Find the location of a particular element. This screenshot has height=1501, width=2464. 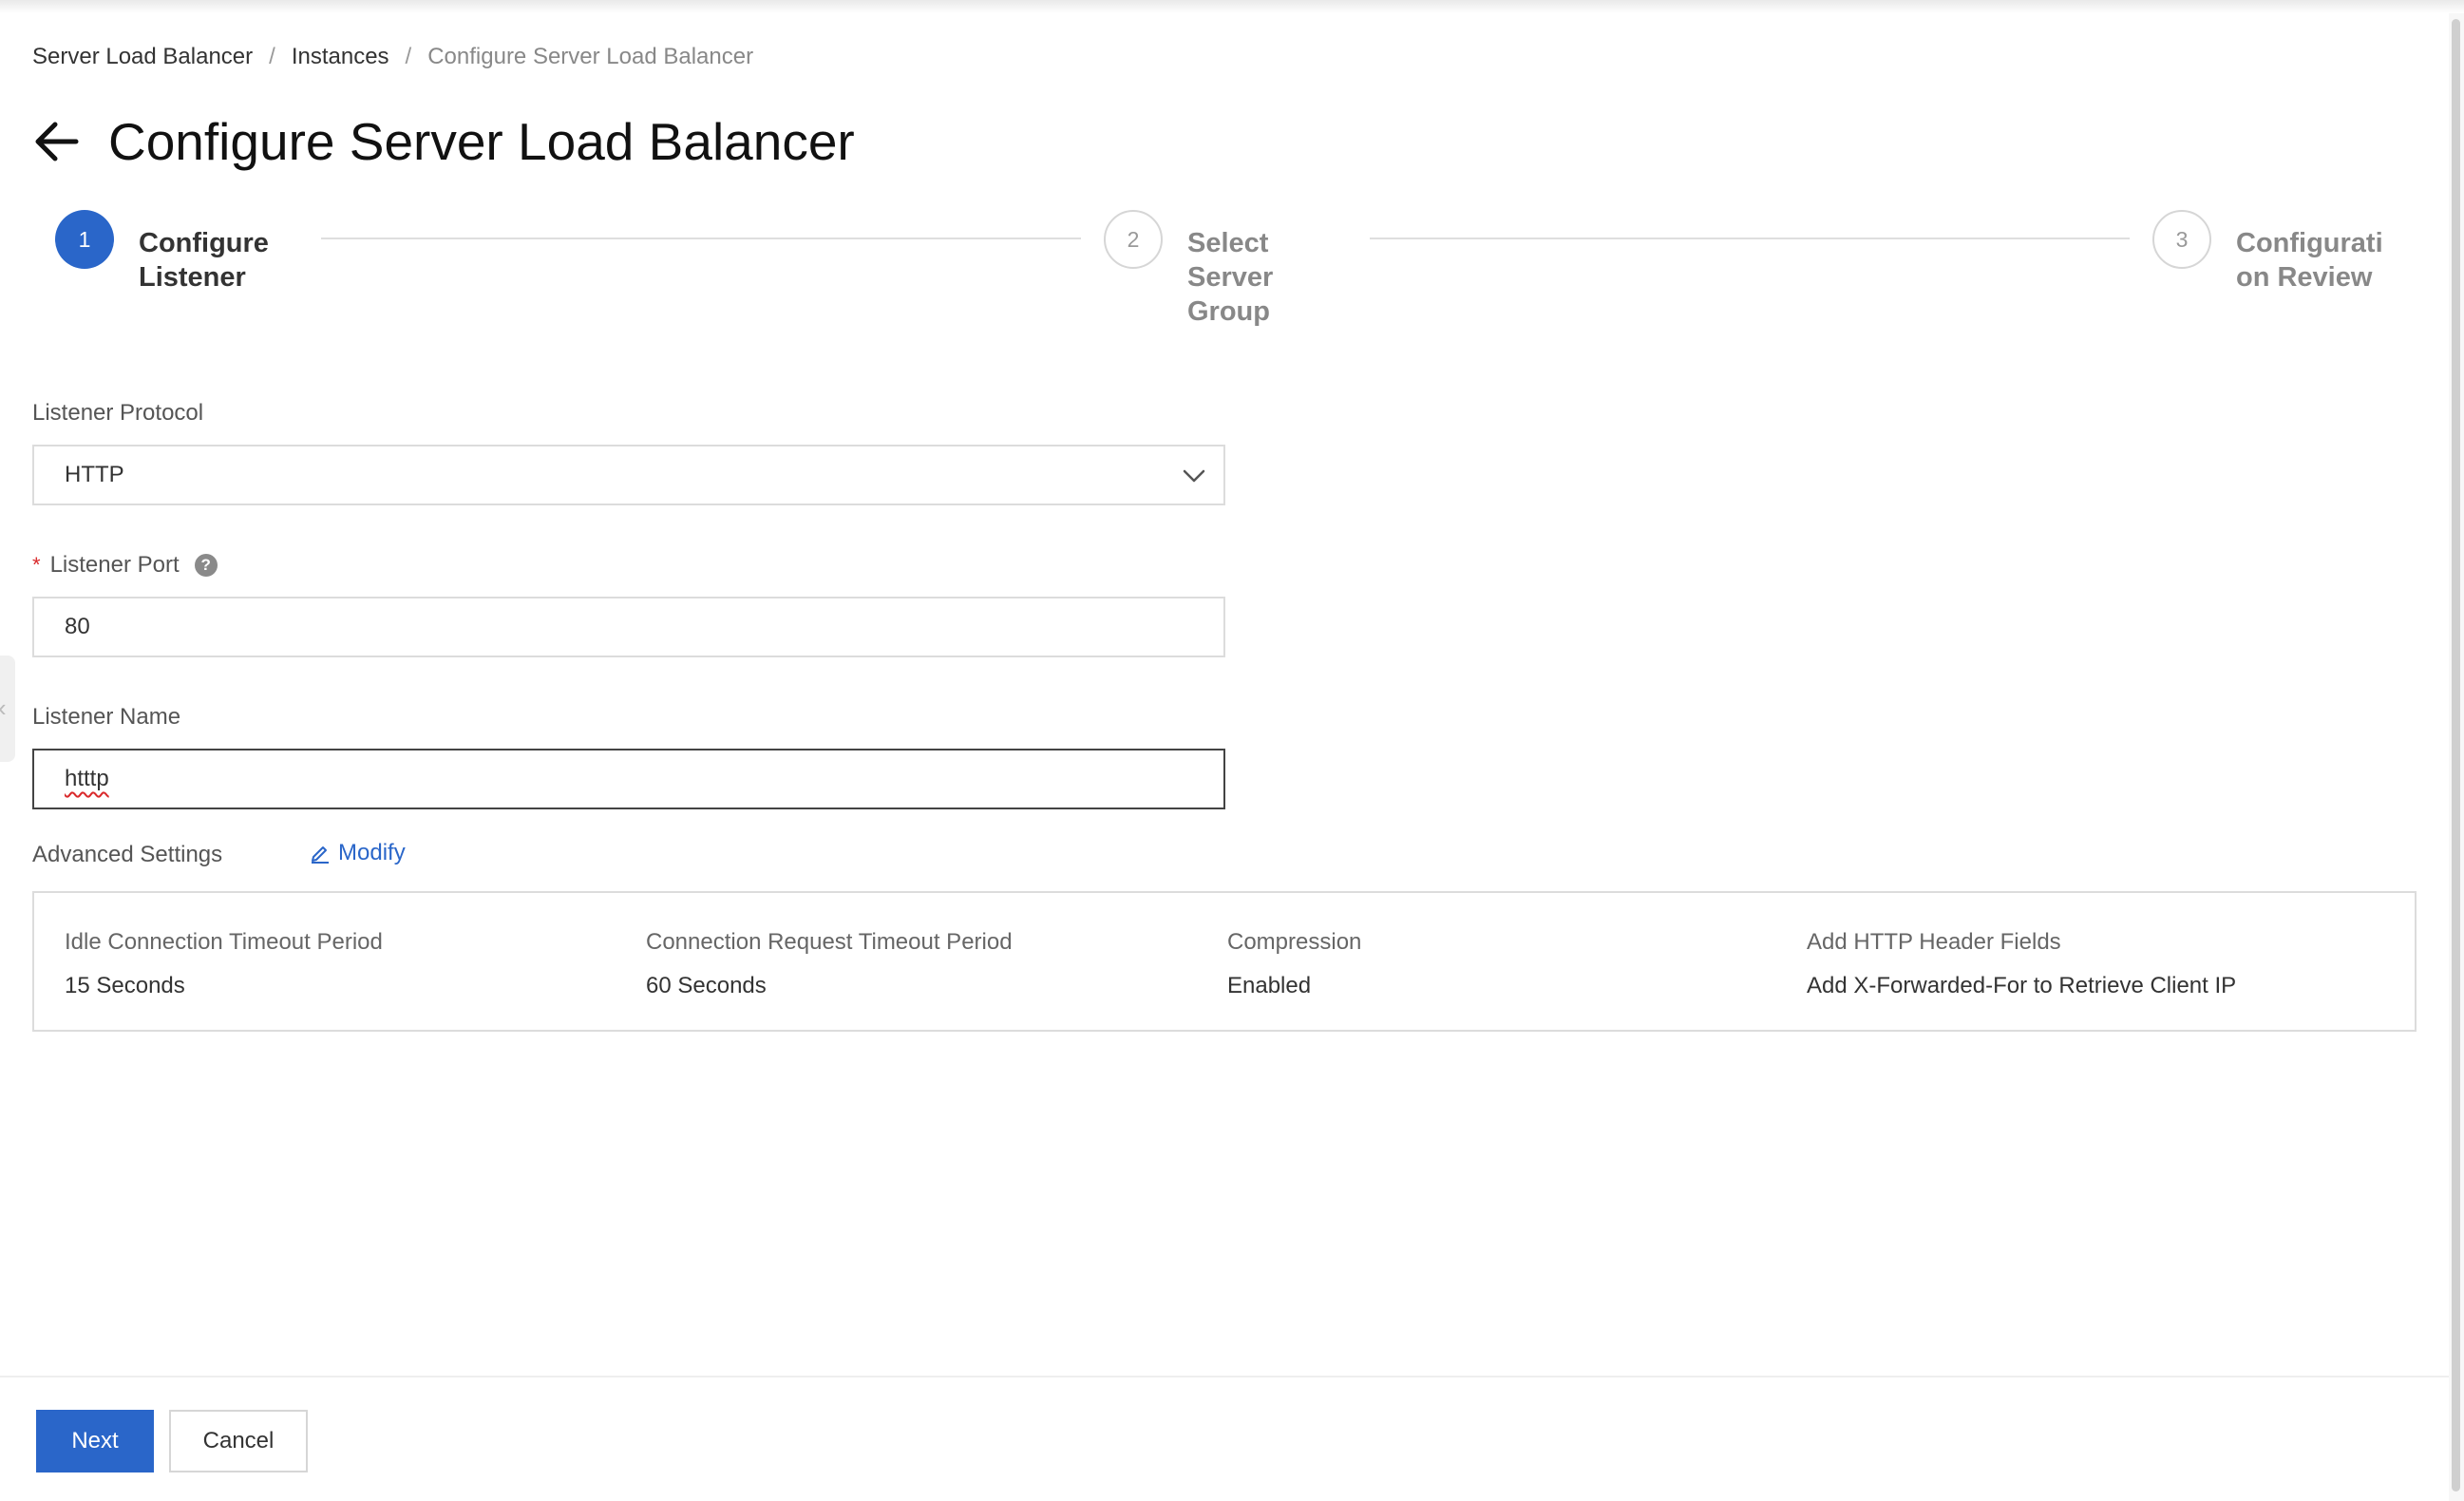

listener-port-label: * Listener Port ? is located at coordinates (125, 565).